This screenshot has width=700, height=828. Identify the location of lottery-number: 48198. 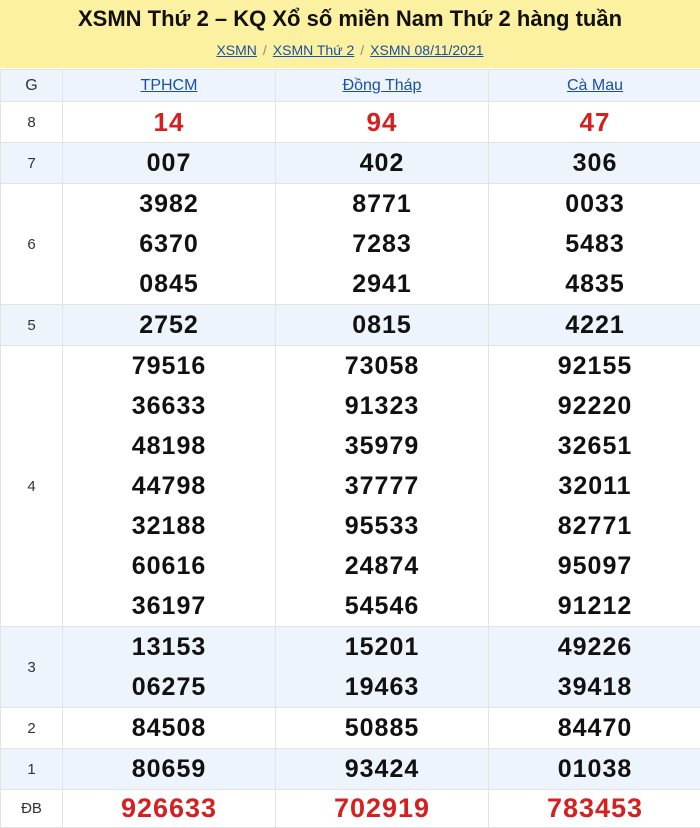
(169, 446).